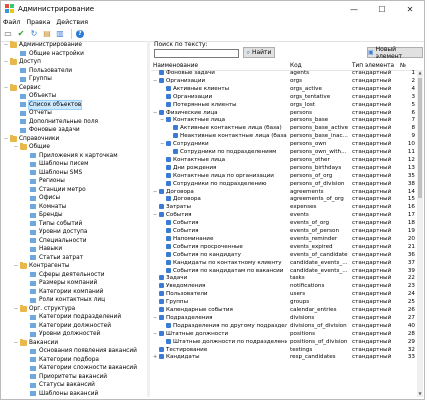 Image resolution: width=425 pixels, height=400 pixels. Describe the element at coordinates (283, 287) in the screenshot. I see `table-row: Уведомления notifications стандартный 23` at that location.